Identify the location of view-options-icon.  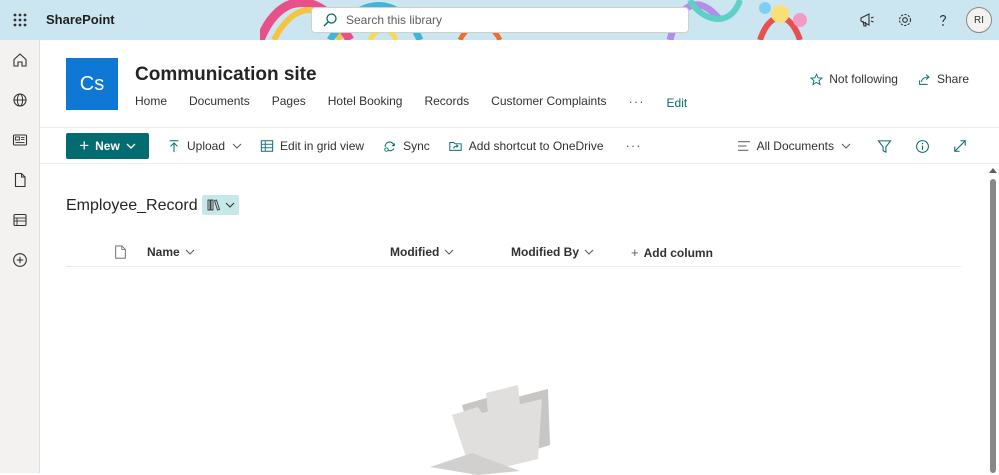
(744, 146).